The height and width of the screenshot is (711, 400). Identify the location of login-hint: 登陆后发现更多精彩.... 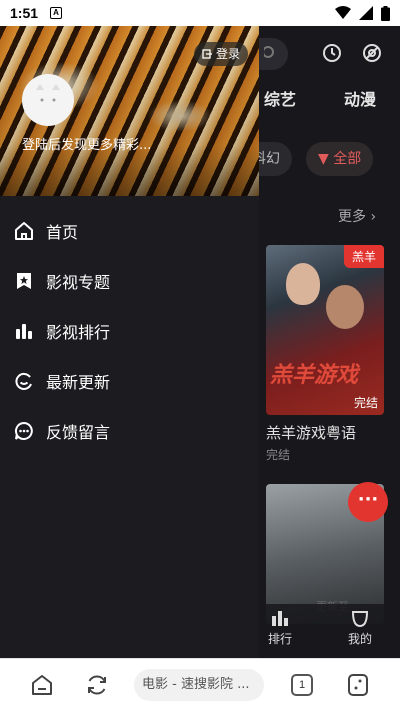
(86, 143).